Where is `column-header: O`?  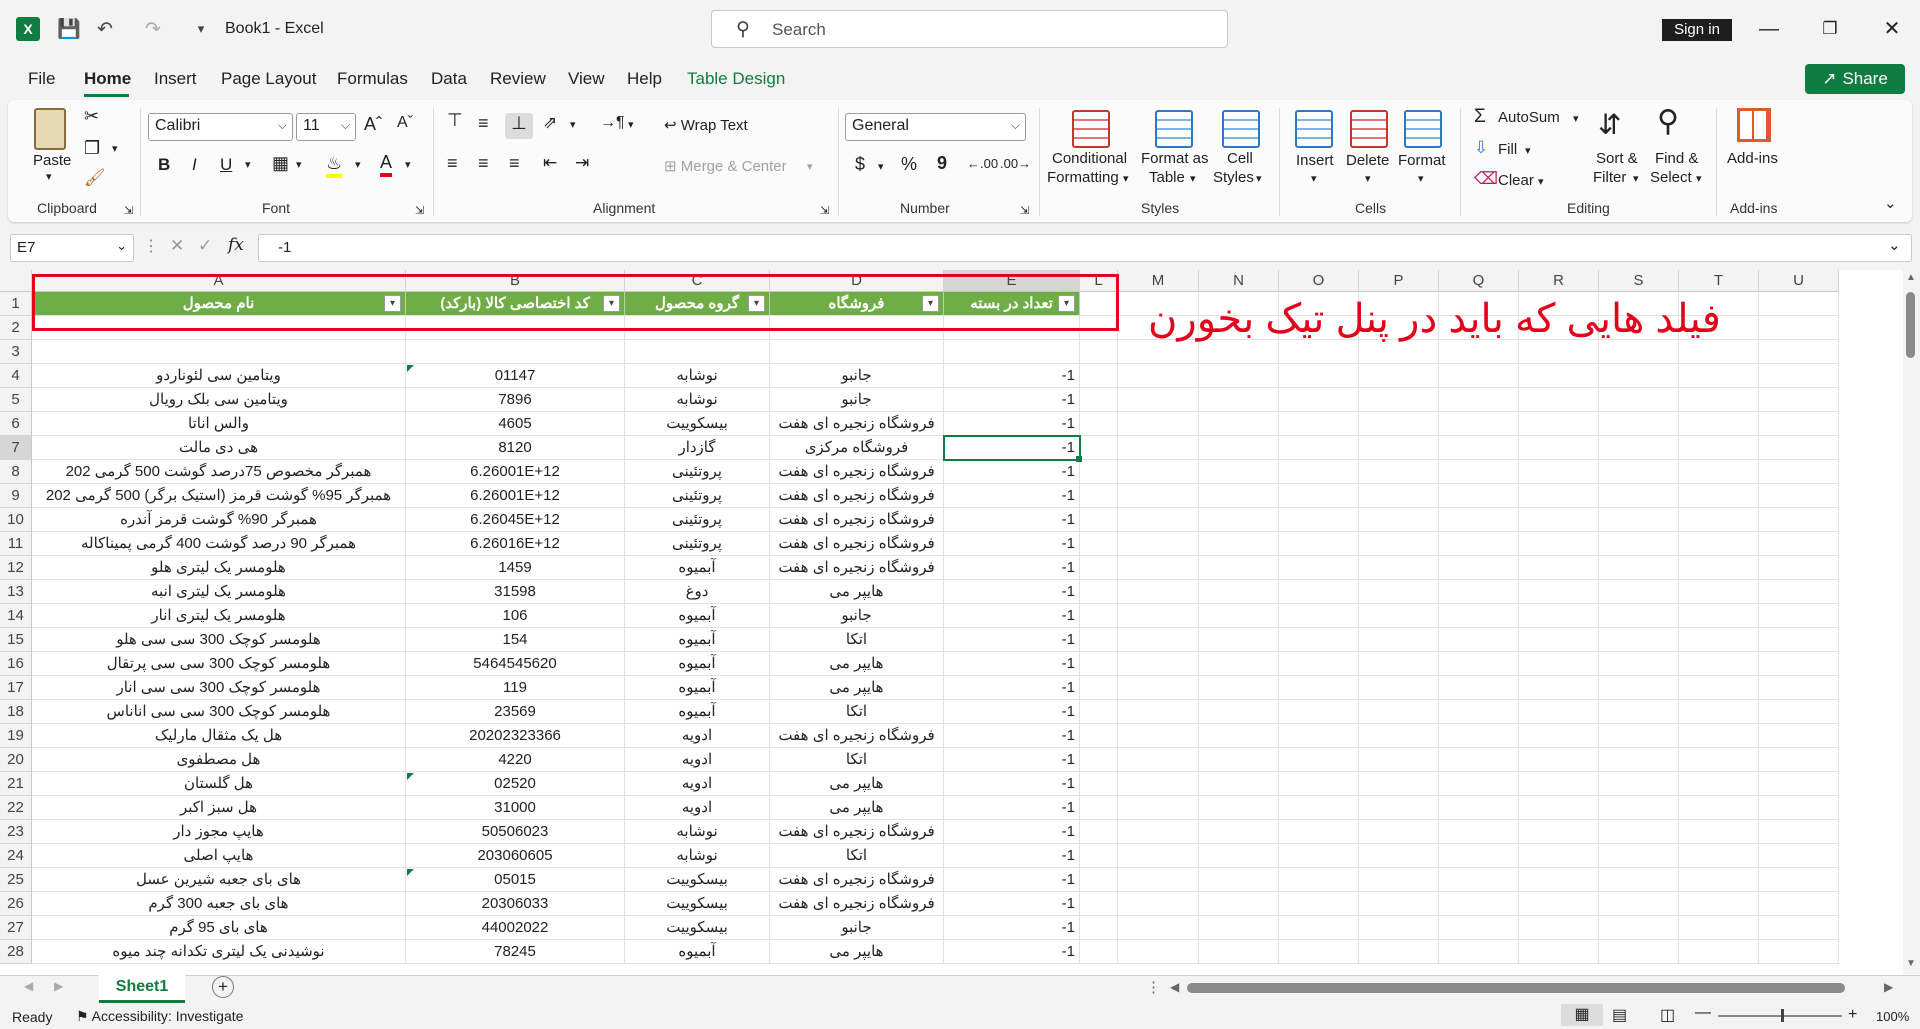
column-header: O is located at coordinates (1319, 281).